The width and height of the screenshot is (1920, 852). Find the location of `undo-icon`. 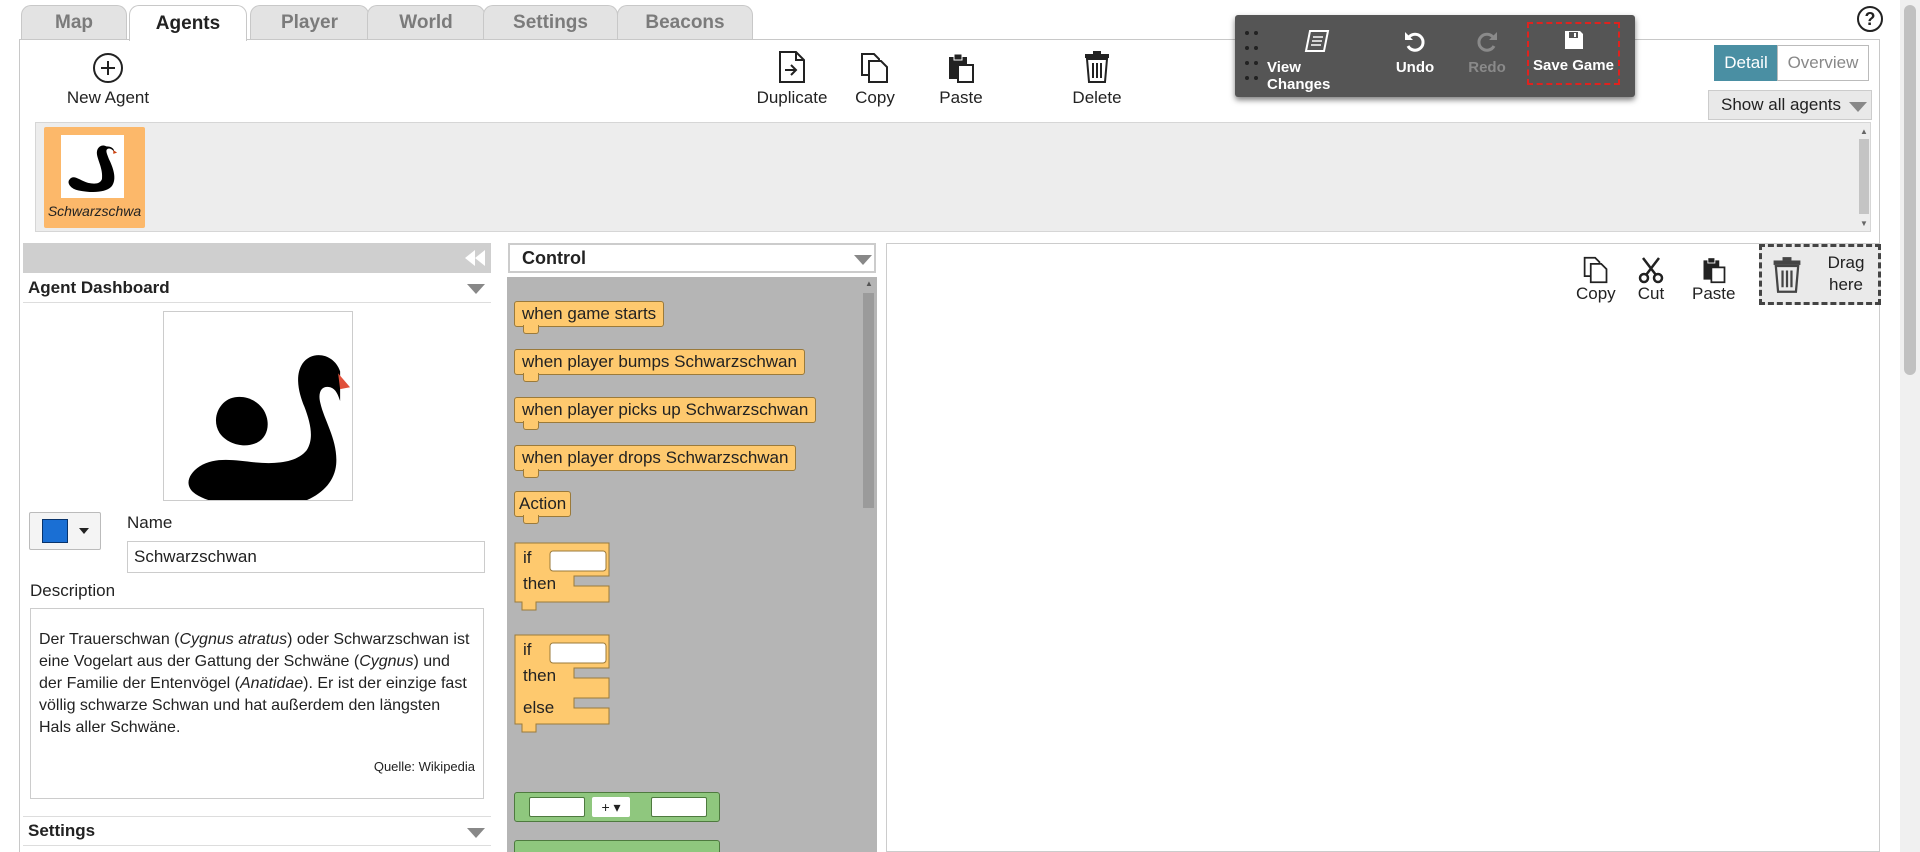

undo-icon is located at coordinates (1415, 42).